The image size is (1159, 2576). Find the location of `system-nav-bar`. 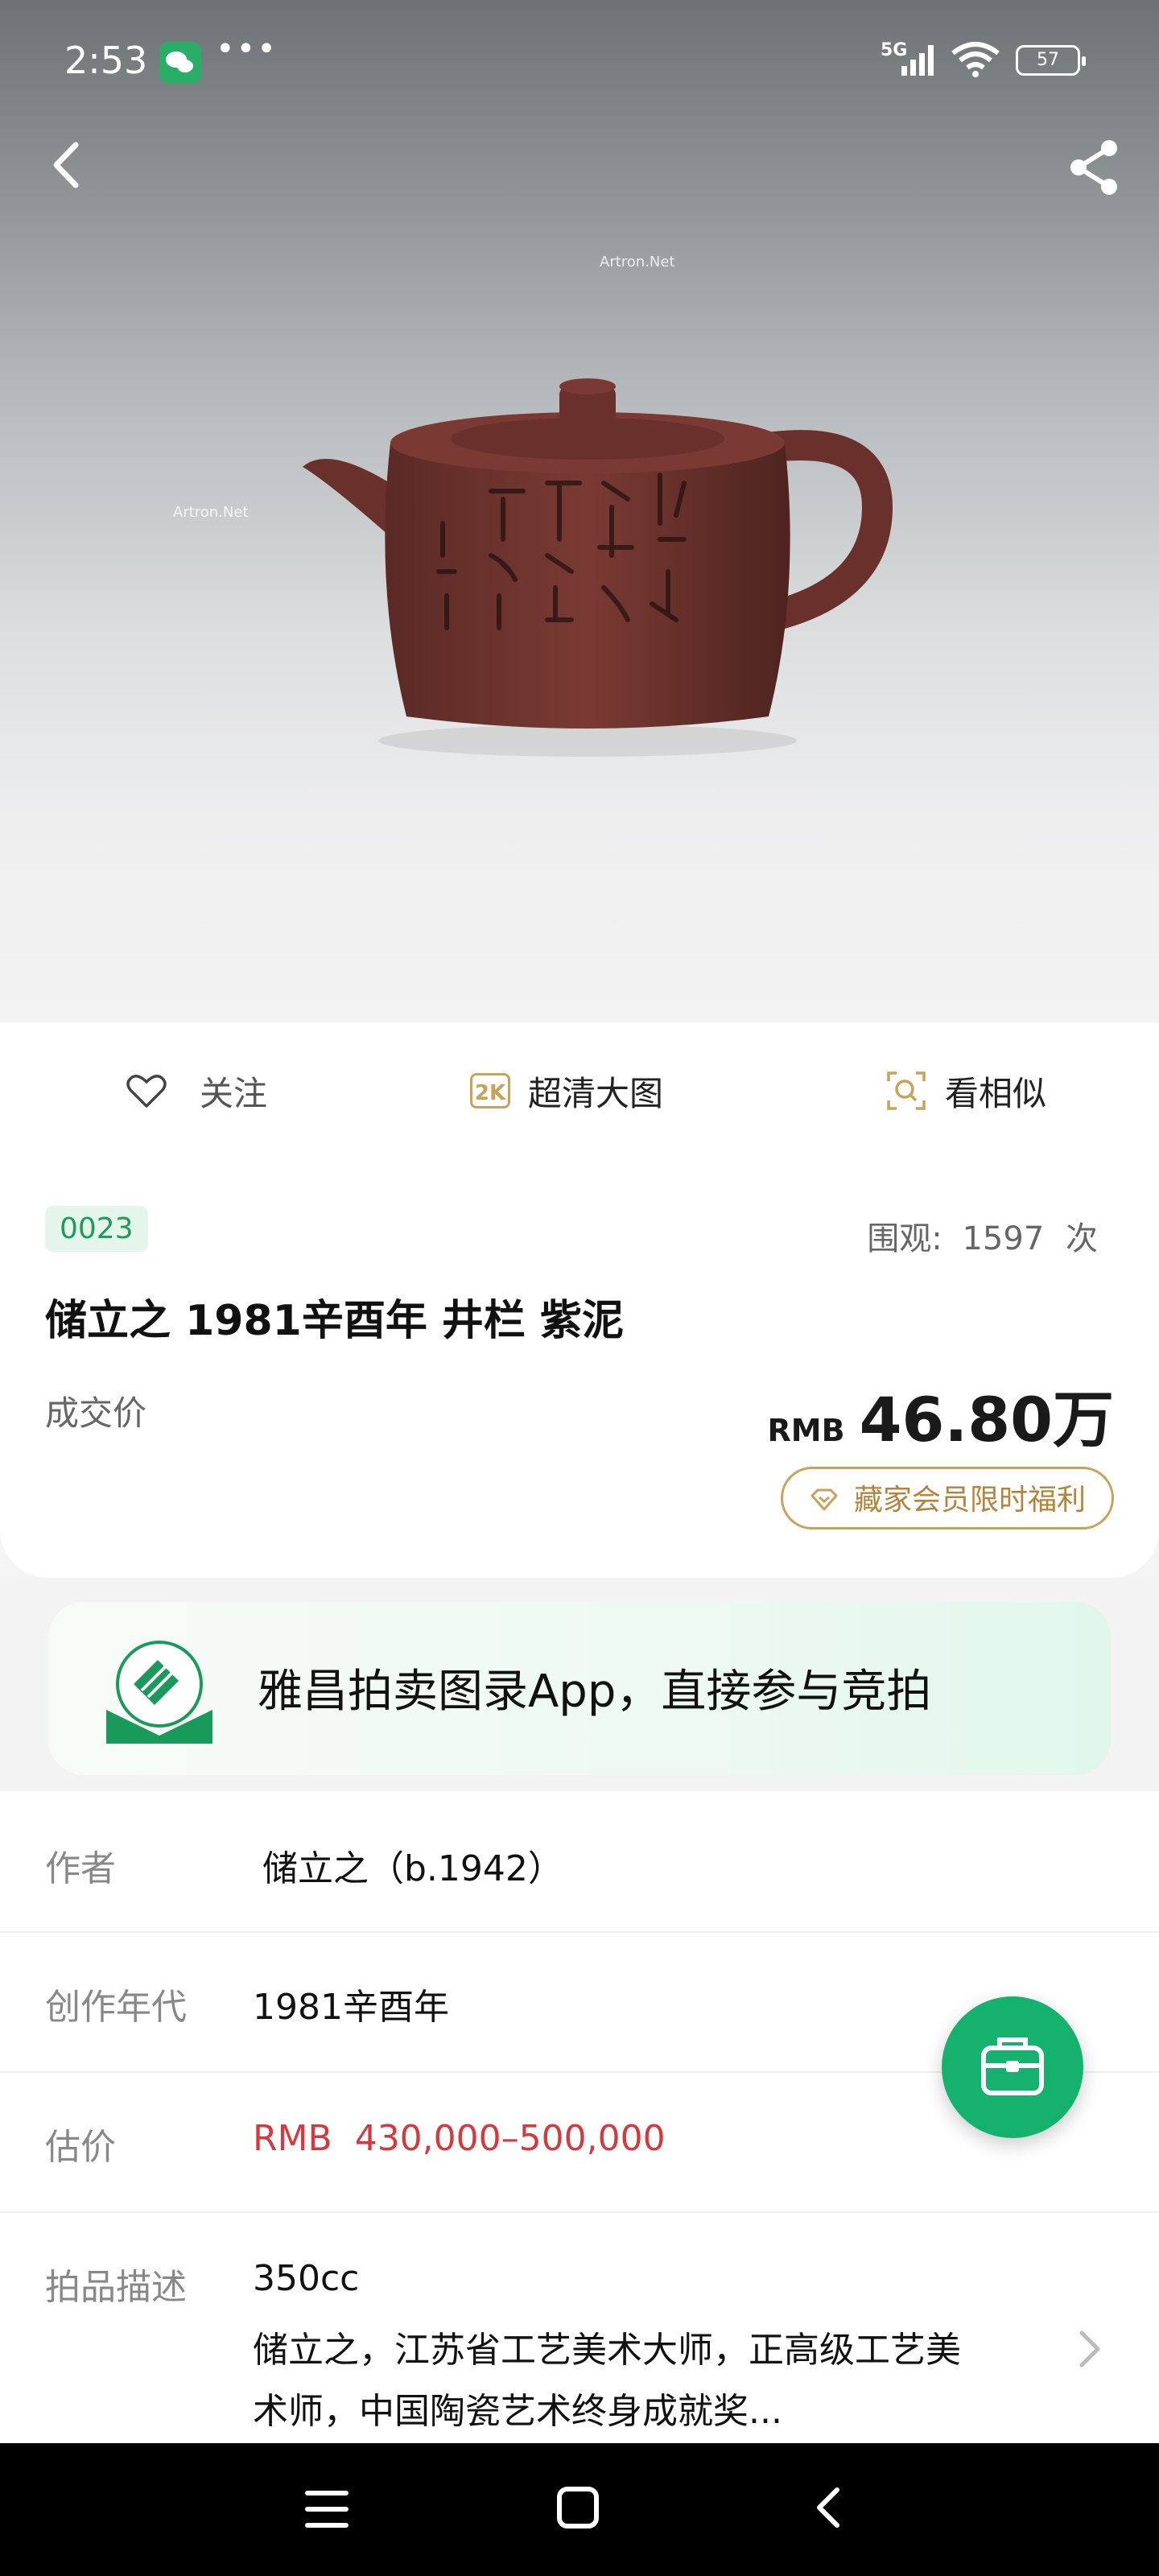

system-nav-bar is located at coordinates (579, 2509).